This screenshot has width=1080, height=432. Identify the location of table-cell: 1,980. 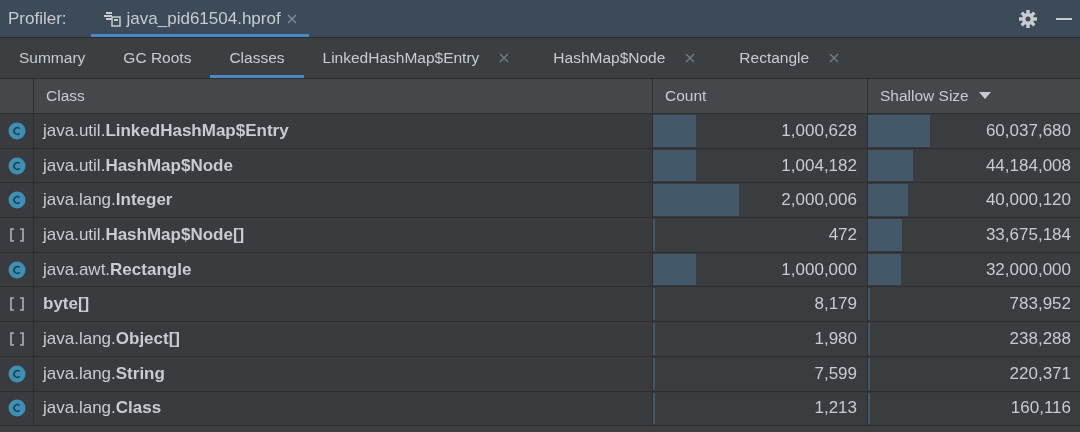
(835, 338).